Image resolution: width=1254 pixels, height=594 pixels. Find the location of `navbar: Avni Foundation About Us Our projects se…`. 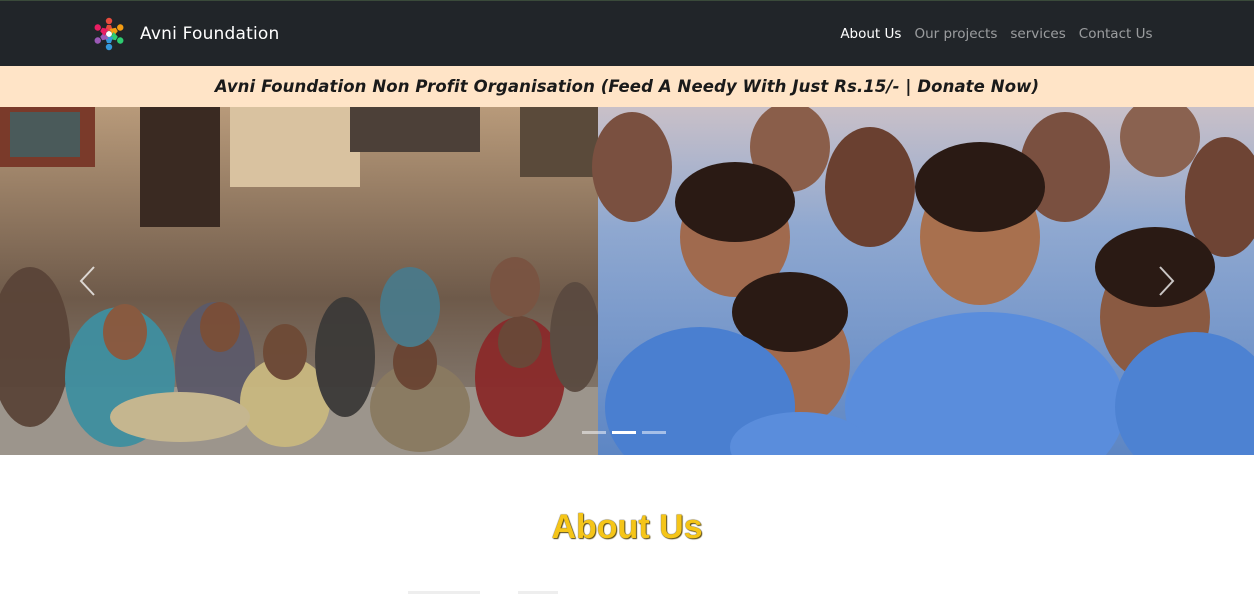

navbar: Avni Foundation About Us Our projects se… is located at coordinates (627, 33).